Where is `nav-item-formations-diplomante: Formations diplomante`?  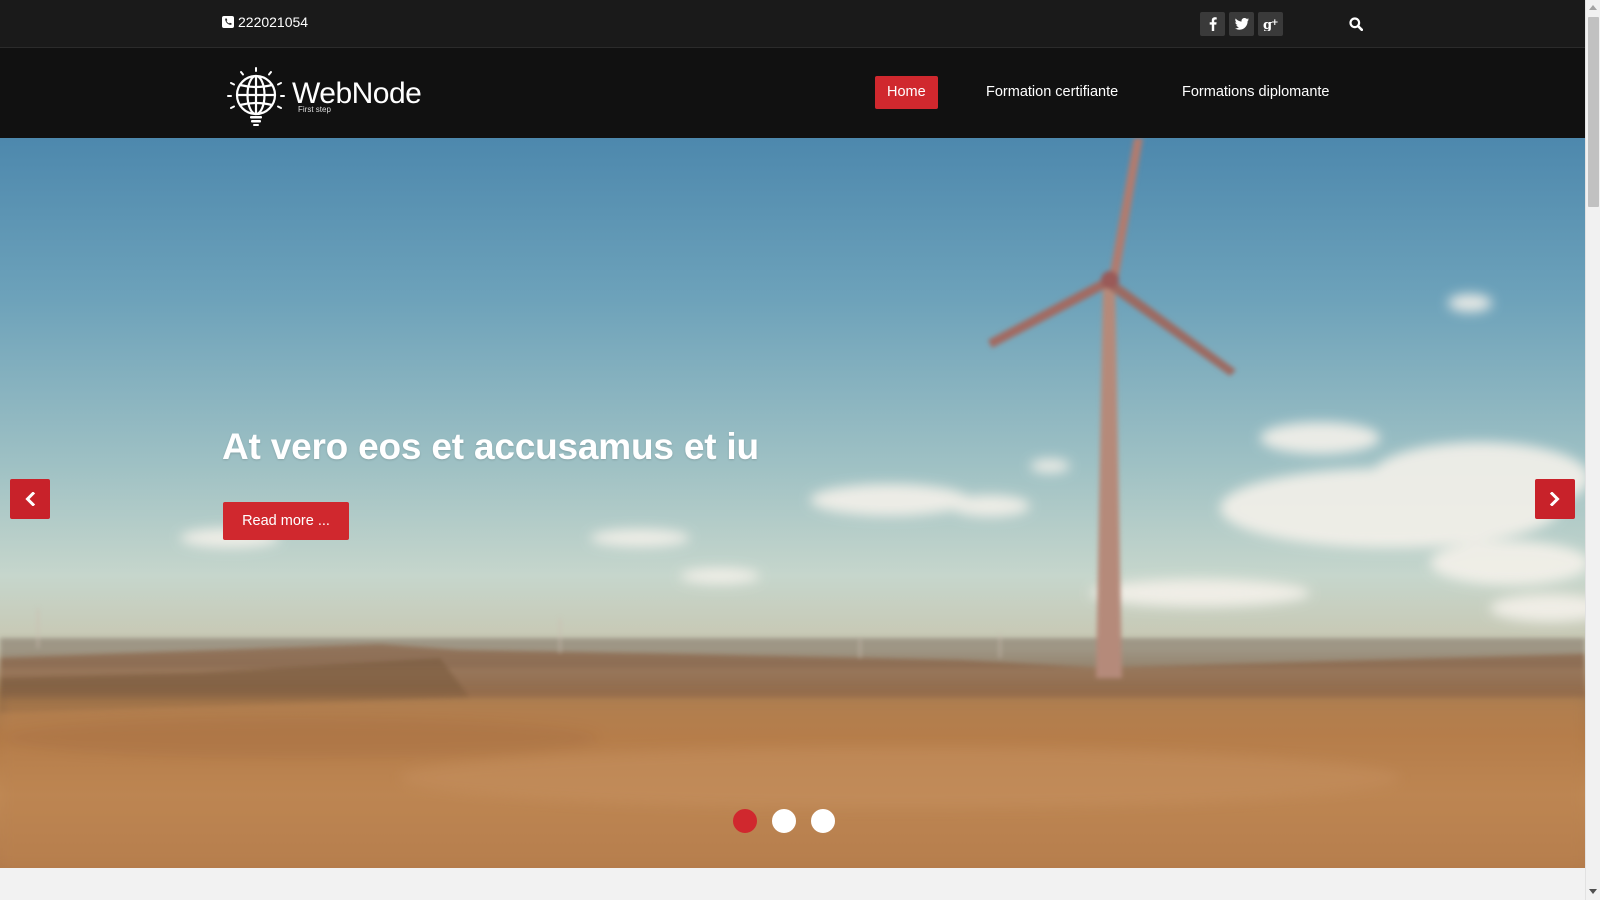 nav-item-formations-diplomante: Formations diplomante is located at coordinates (1256, 92).